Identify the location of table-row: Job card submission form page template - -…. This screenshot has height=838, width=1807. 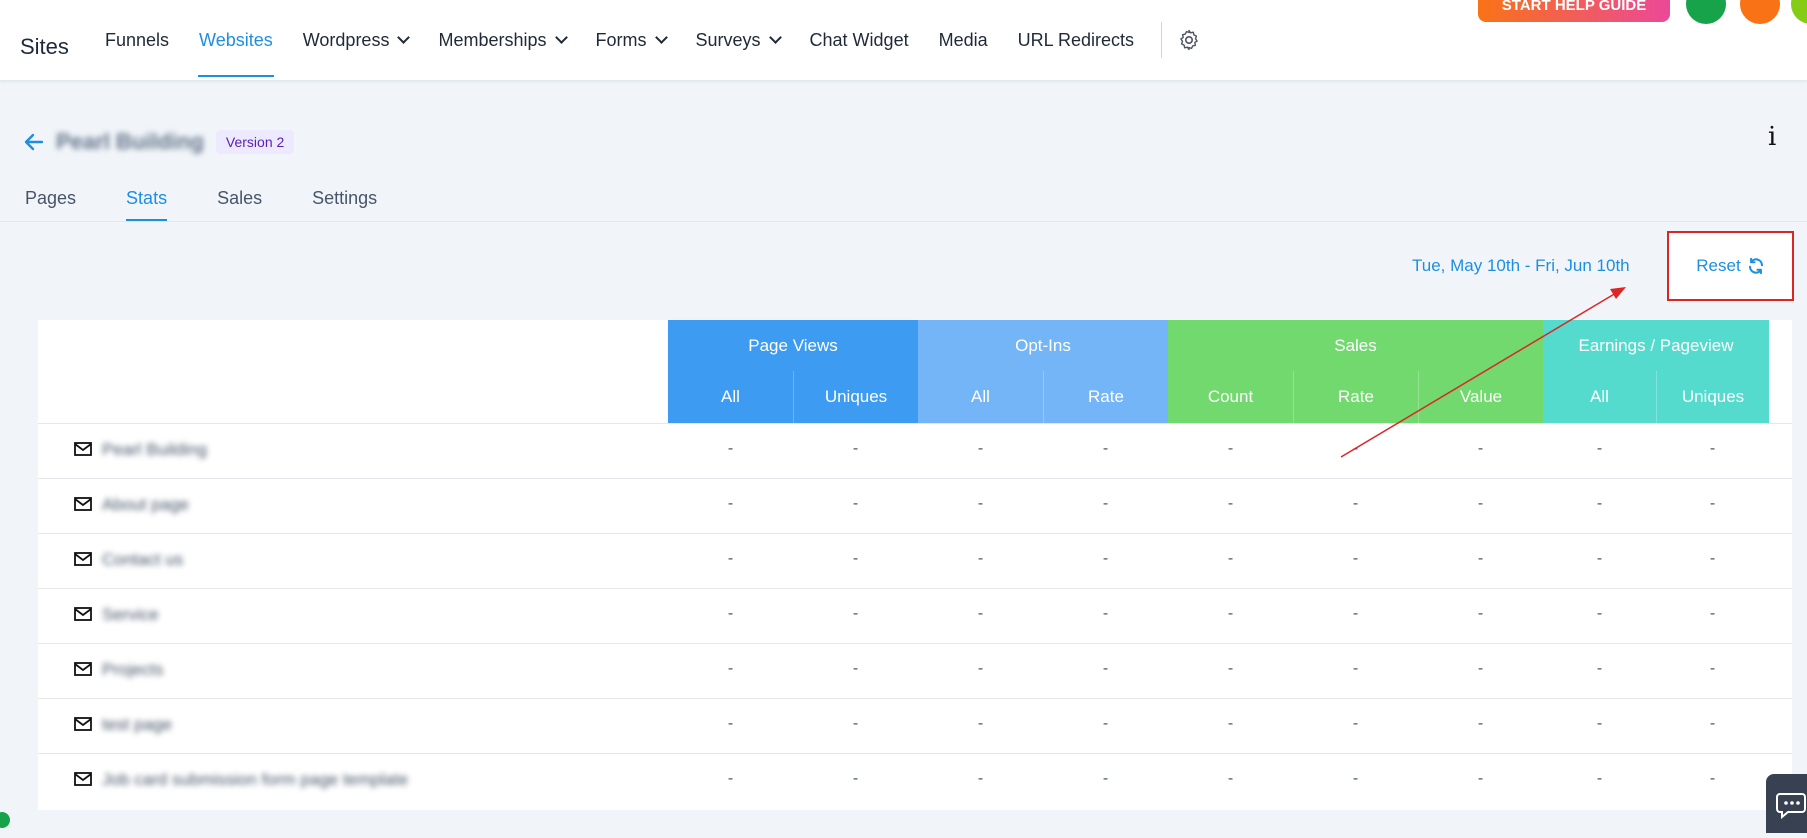
(915, 781).